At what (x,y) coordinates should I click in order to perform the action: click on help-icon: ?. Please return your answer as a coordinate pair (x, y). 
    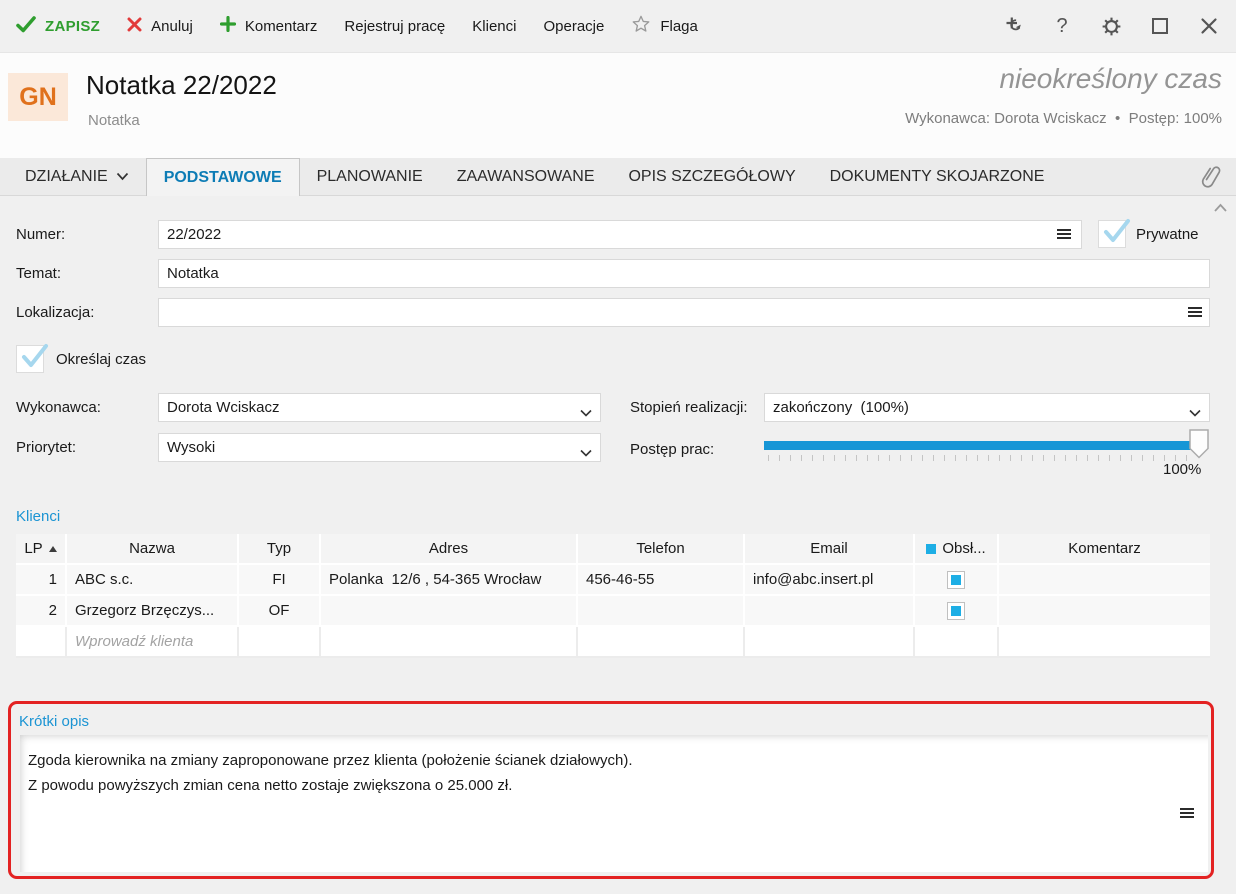
    Looking at the image, I should click on (1062, 26).